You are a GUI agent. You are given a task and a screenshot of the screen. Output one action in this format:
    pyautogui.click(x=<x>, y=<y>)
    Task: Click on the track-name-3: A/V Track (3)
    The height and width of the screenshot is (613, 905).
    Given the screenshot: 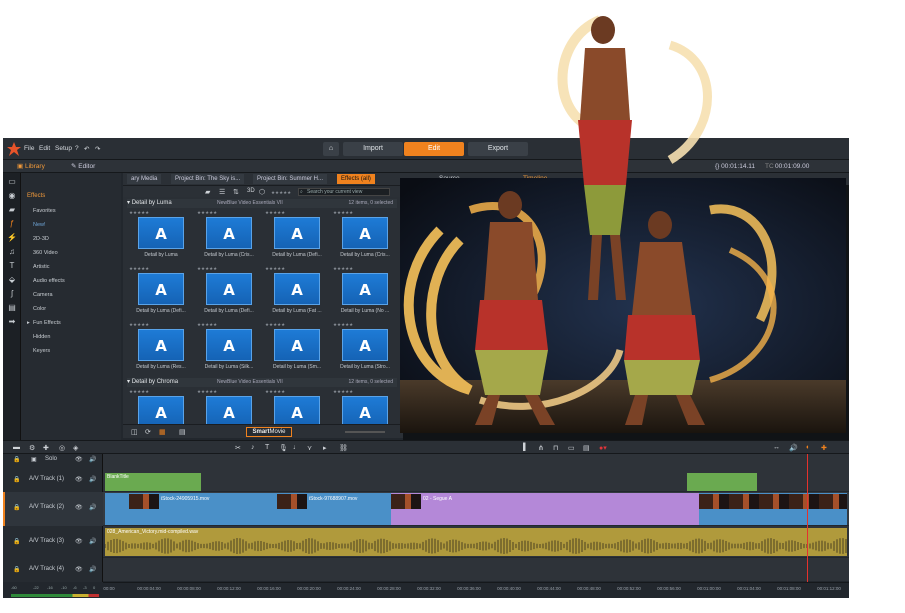 What is the action you would take?
    pyautogui.click(x=46, y=541)
    